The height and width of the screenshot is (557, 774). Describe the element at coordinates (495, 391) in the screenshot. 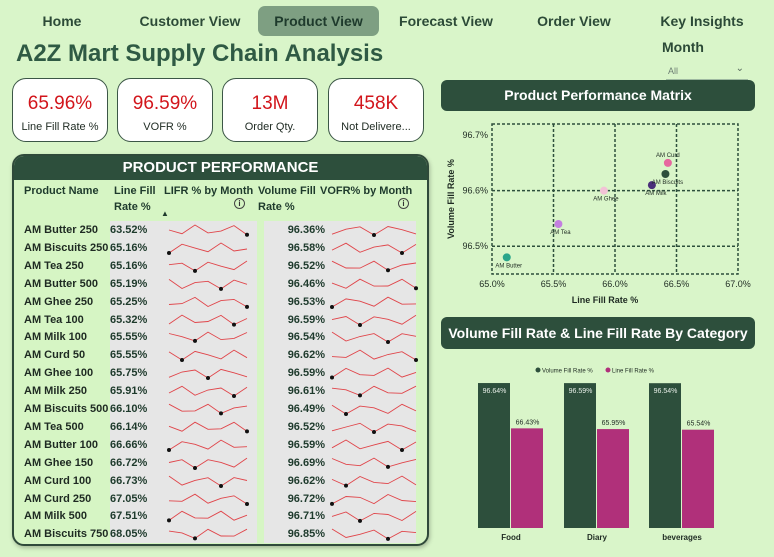

I see `bar-data-label: 96.64%` at that location.